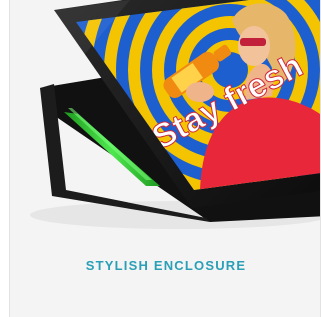 This screenshot has width=331, height=317. What do you see at coordinates (165, 265) in the screenshot?
I see `product-caption: STYLISH ENCLOSURE` at bounding box center [165, 265].